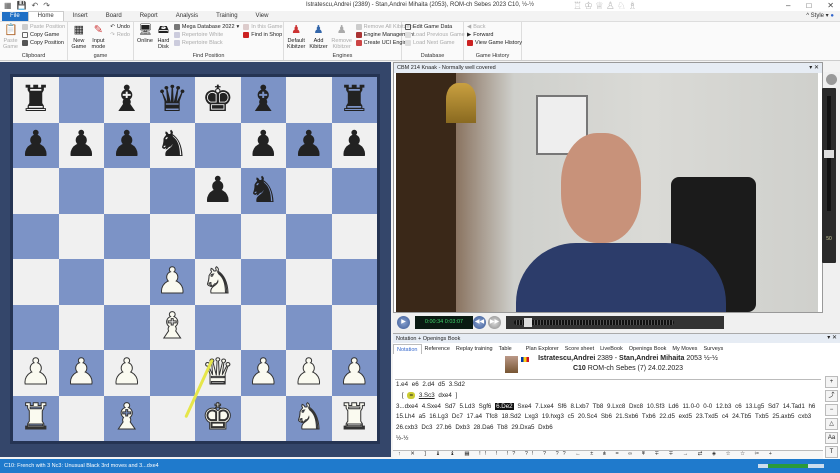 Image resolution: width=840 pixels, height=473 pixels. I want to click on square-f8: ♝, so click(263, 100).